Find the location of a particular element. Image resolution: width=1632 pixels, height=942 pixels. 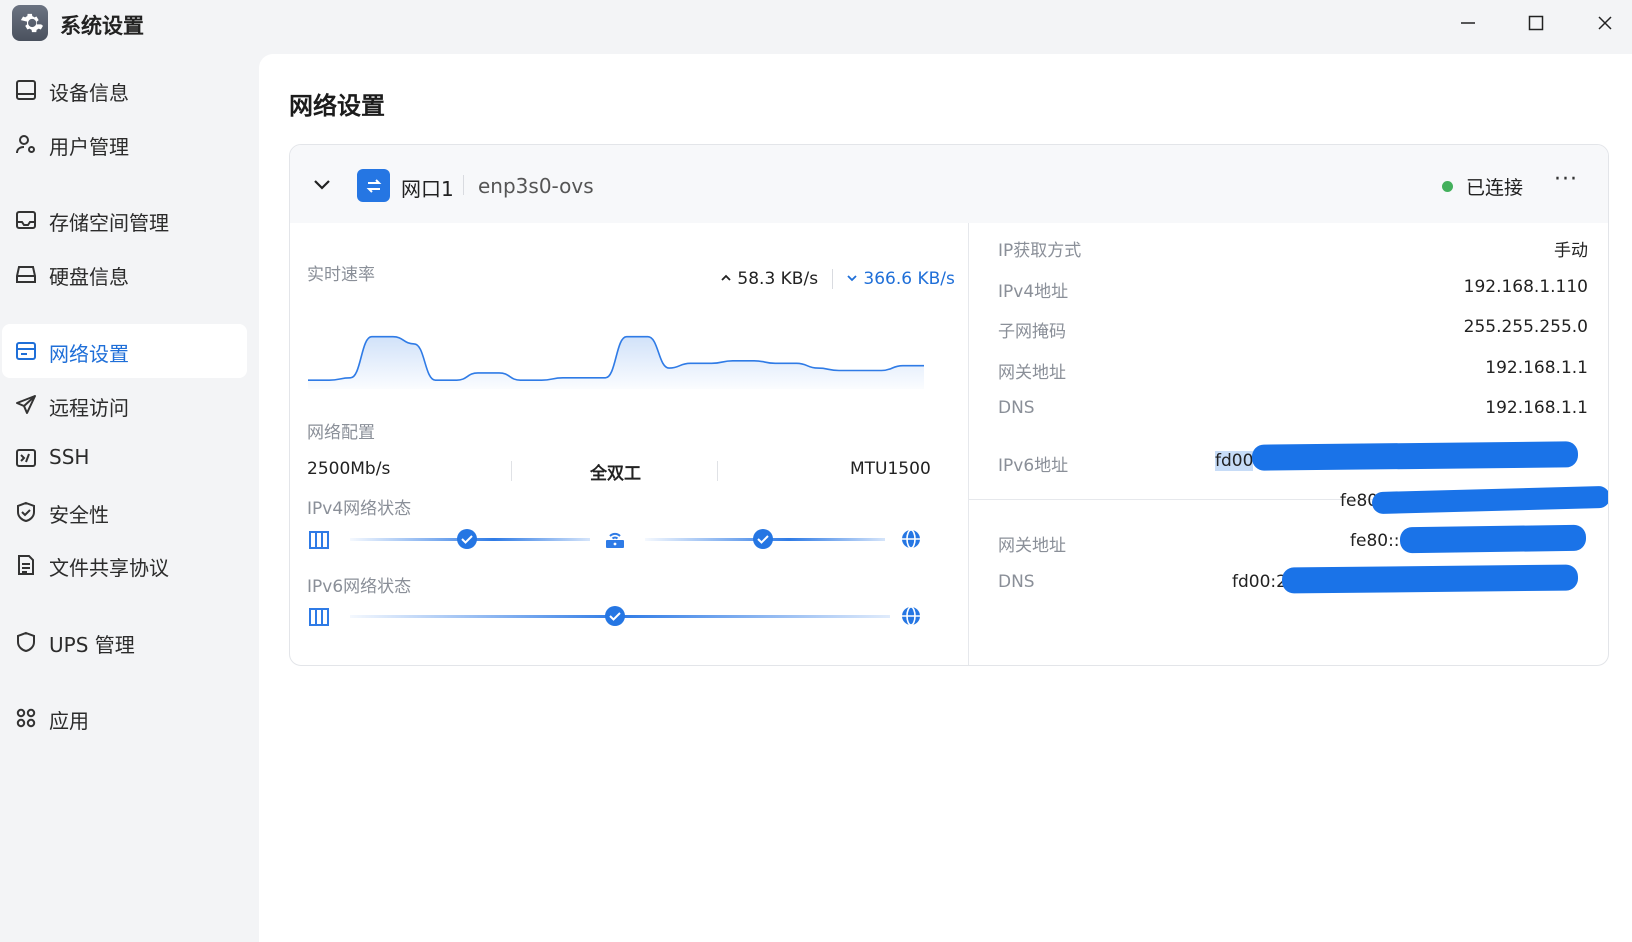

apps-icon is located at coordinates (26, 718).